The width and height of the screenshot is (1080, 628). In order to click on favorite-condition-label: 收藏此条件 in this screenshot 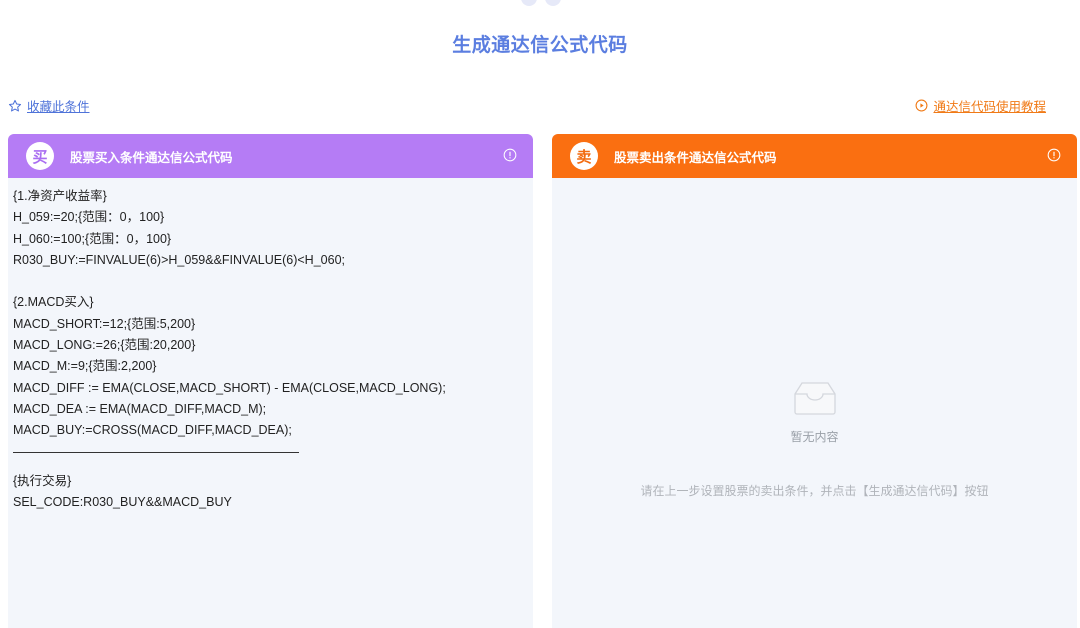, I will do `click(58, 106)`.